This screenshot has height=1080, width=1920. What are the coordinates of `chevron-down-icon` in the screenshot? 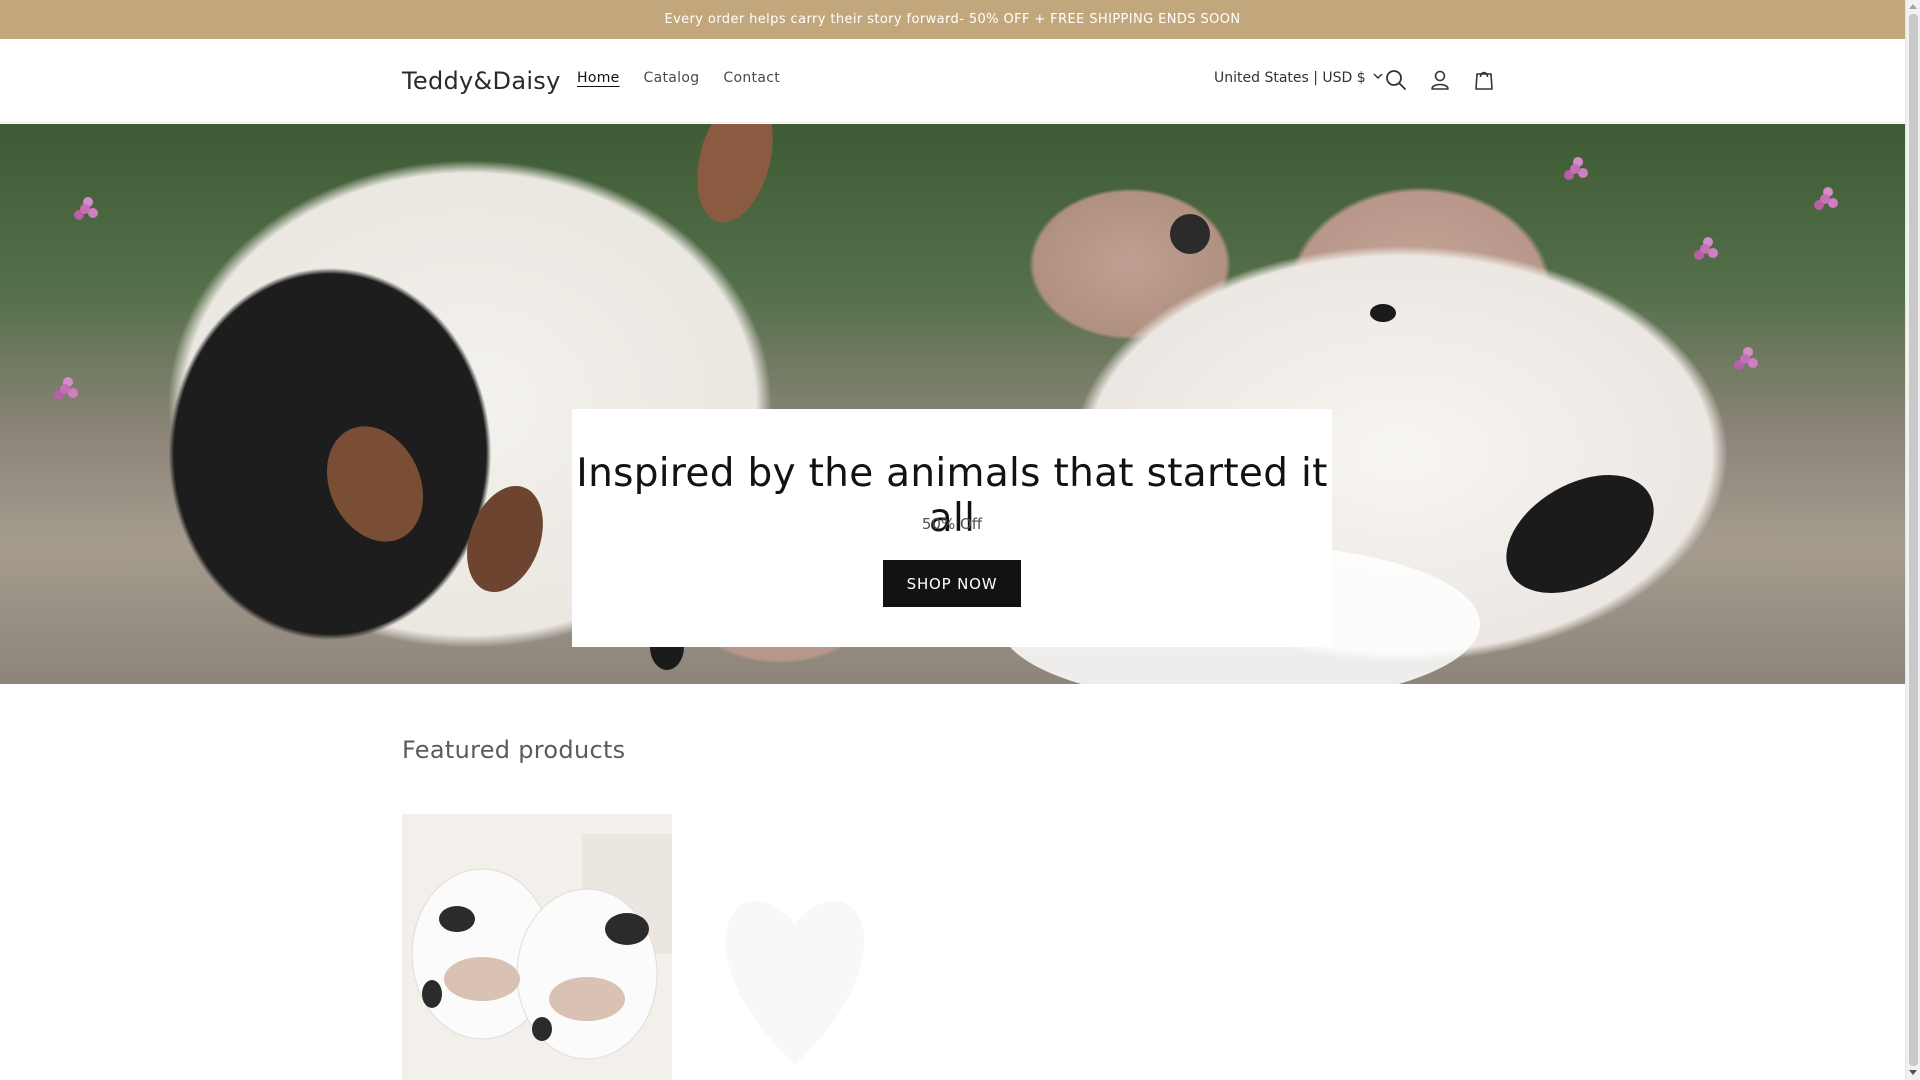 It's located at (1378, 78).